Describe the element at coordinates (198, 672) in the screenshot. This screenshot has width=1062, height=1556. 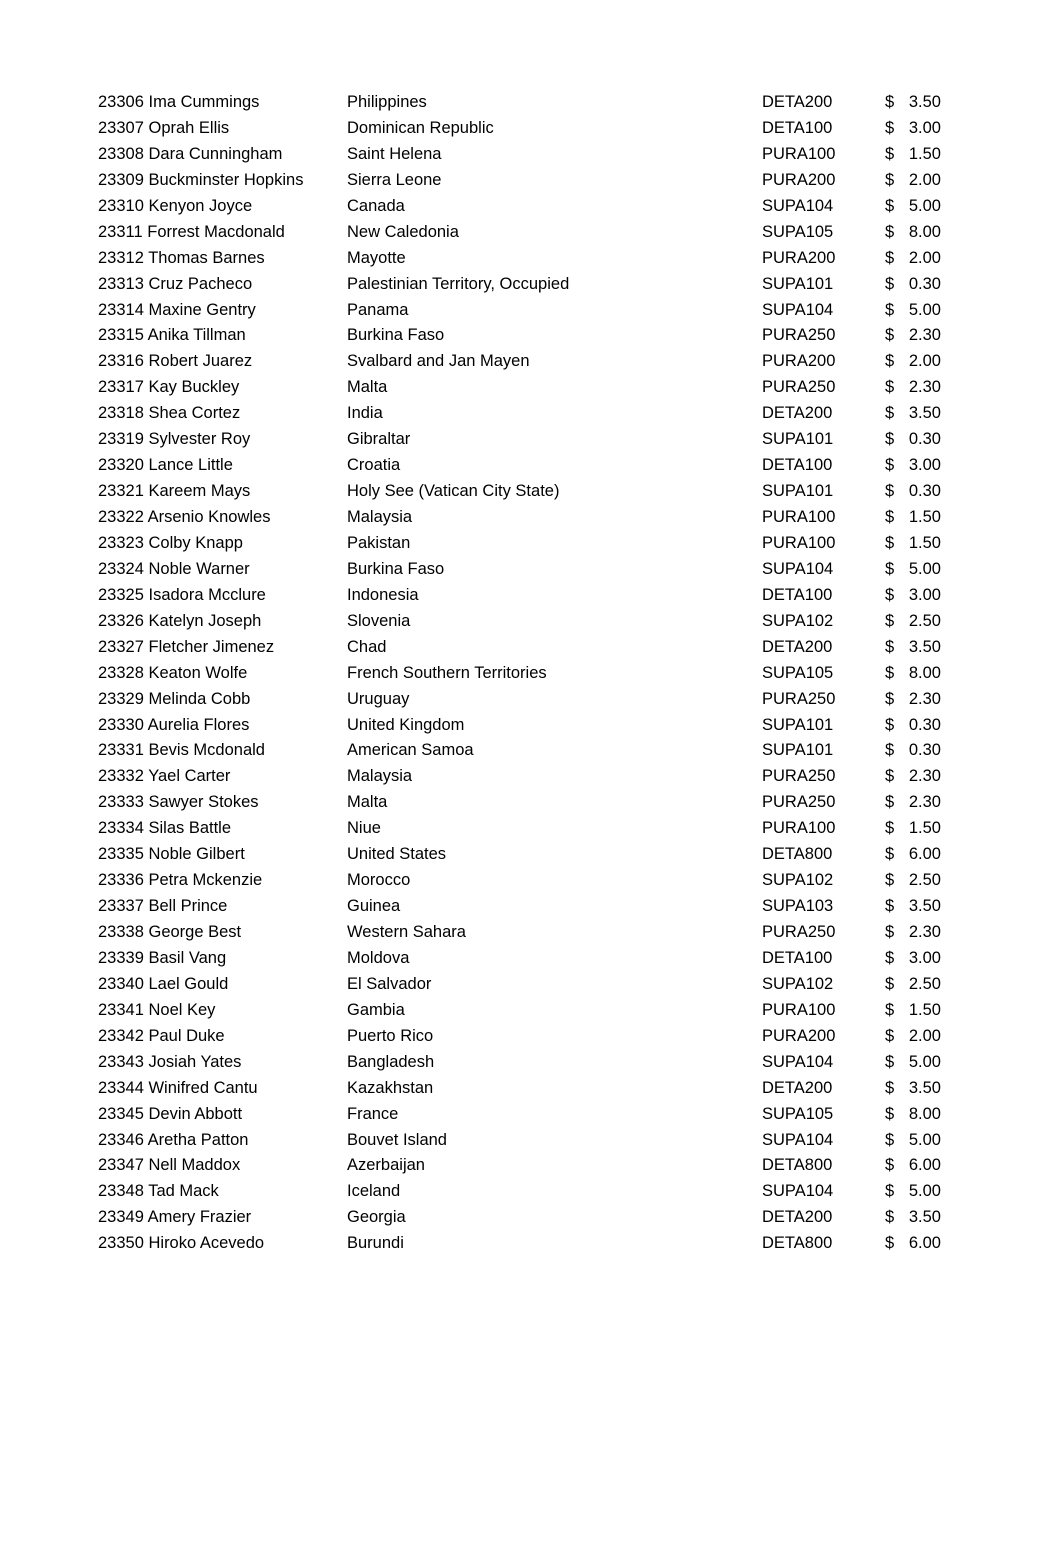
I see `customer-name: Keaton Wolfe` at that location.